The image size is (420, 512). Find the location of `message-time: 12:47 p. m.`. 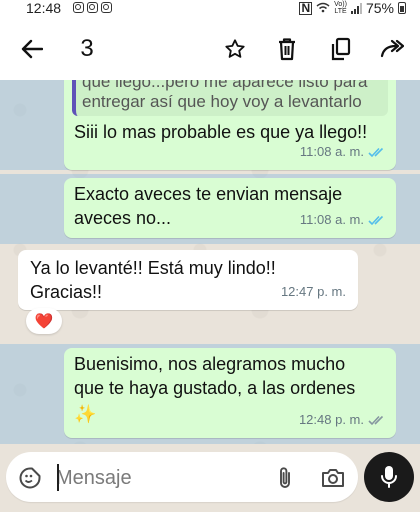

message-time: 12:47 p. m. is located at coordinates (313, 291).